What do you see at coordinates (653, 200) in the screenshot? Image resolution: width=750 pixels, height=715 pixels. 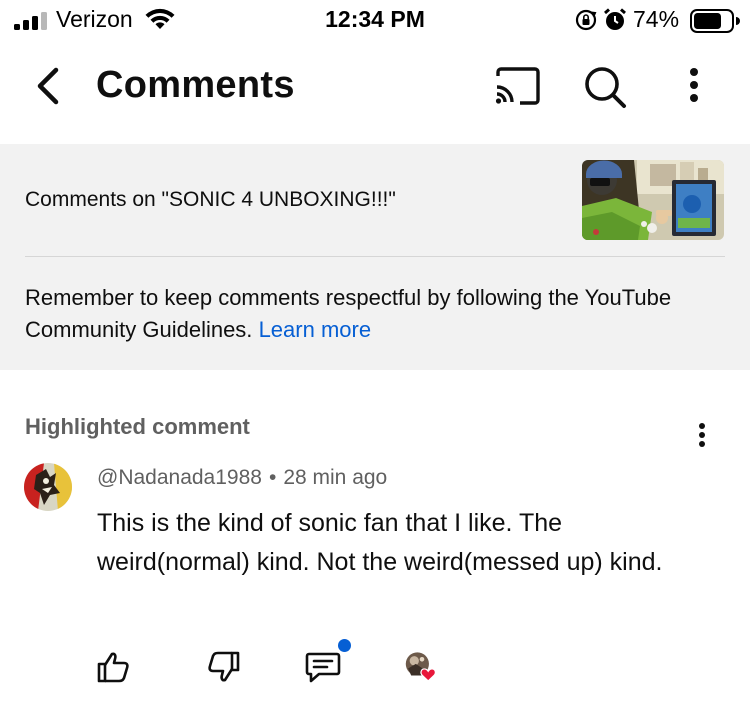 I see `video-thumbnail` at bounding box center [653, 200].